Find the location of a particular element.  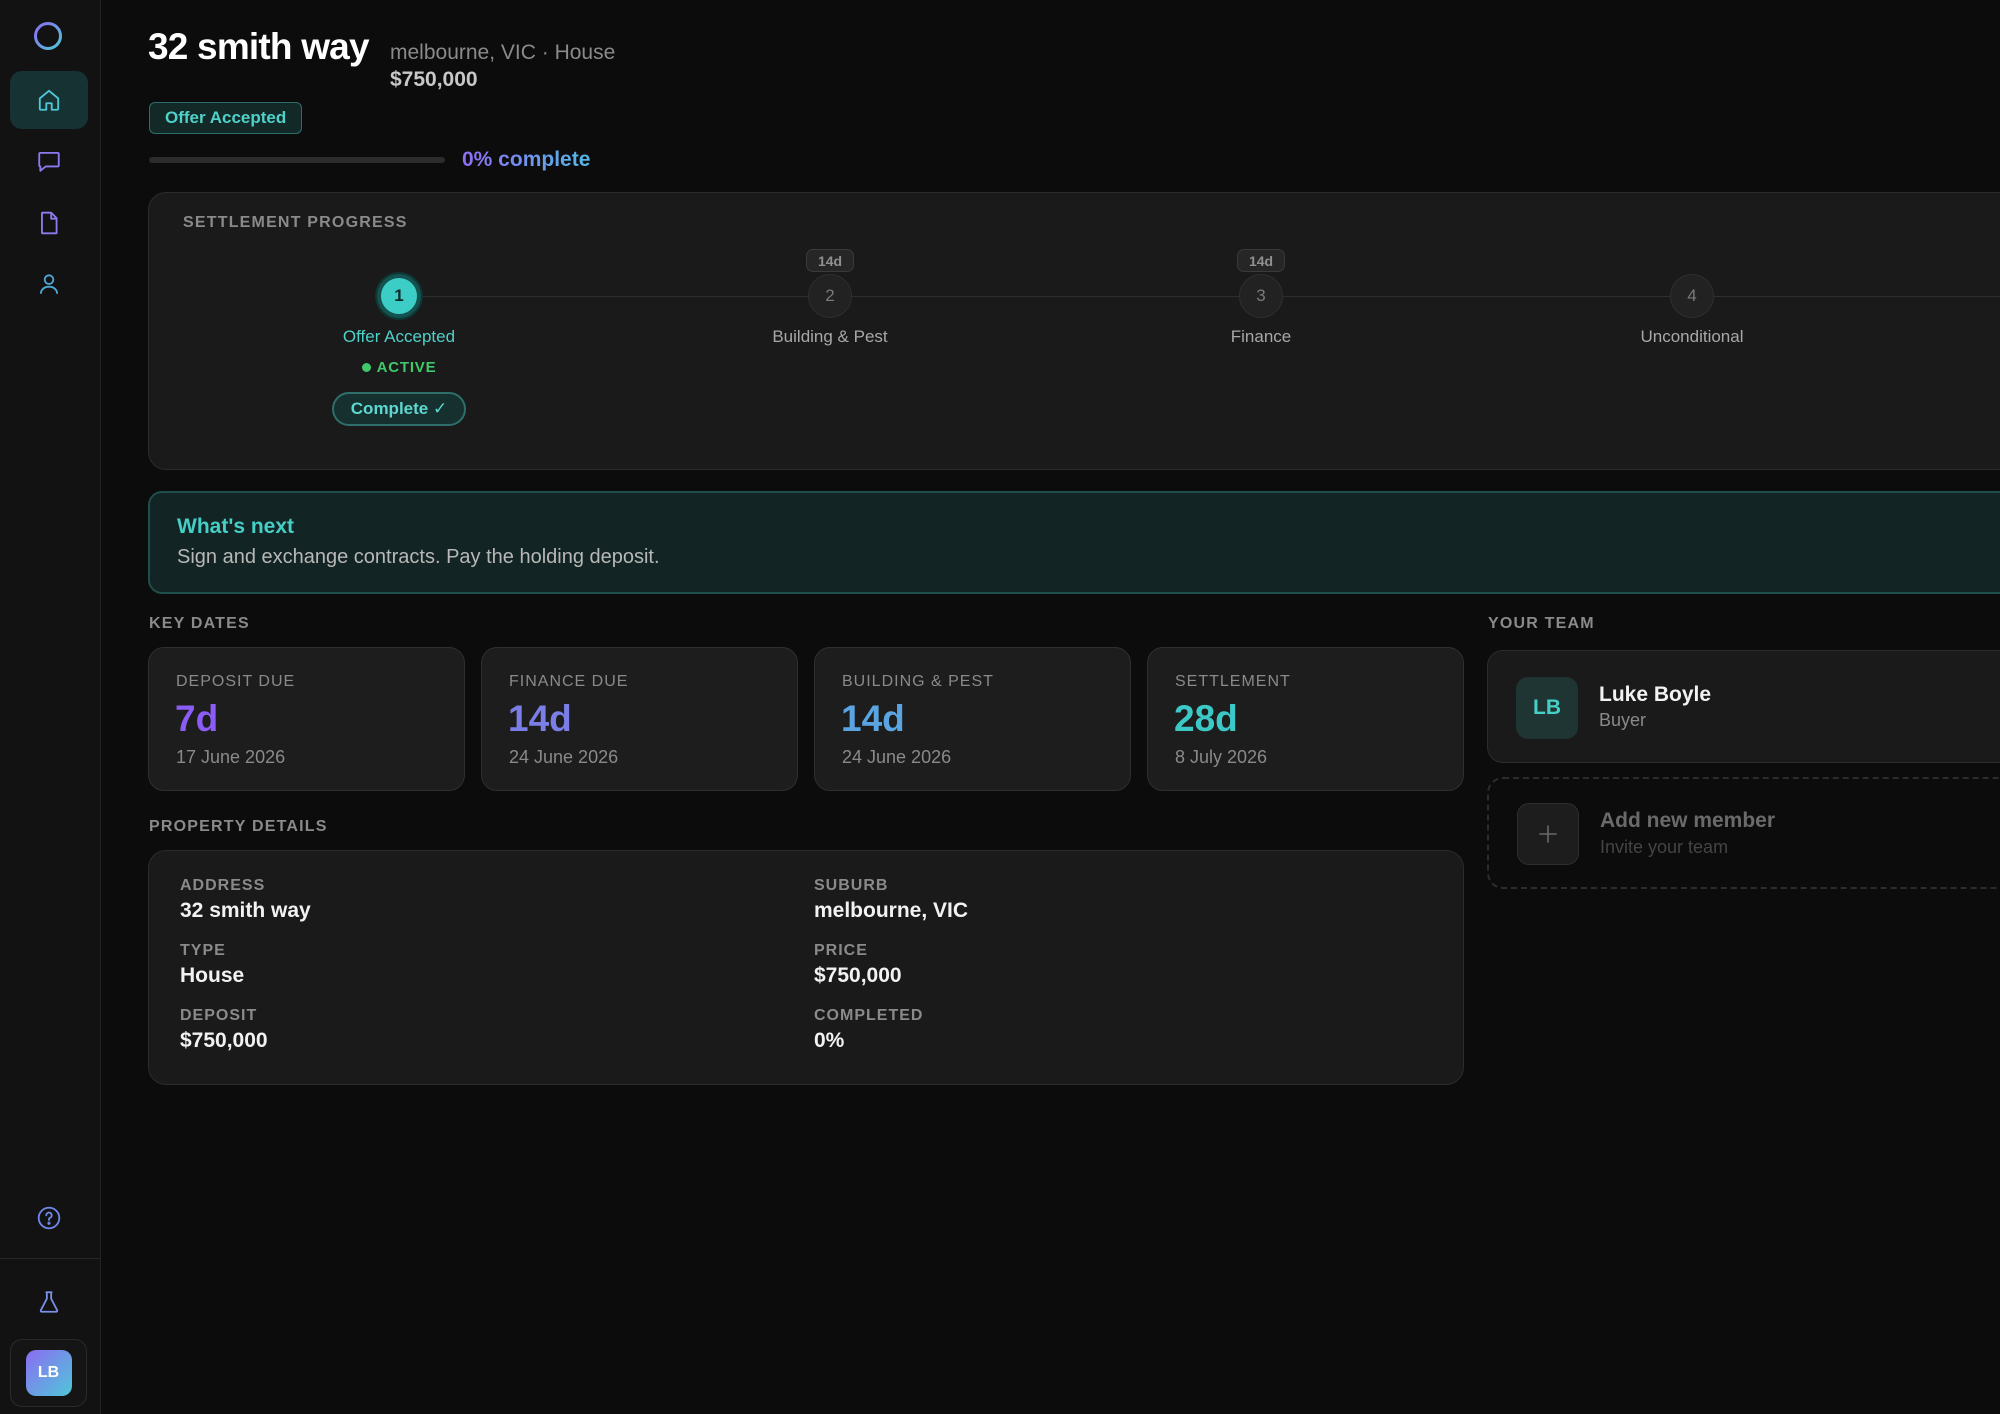

field-label: COMPLETED is located at coordinates (869, 1015).